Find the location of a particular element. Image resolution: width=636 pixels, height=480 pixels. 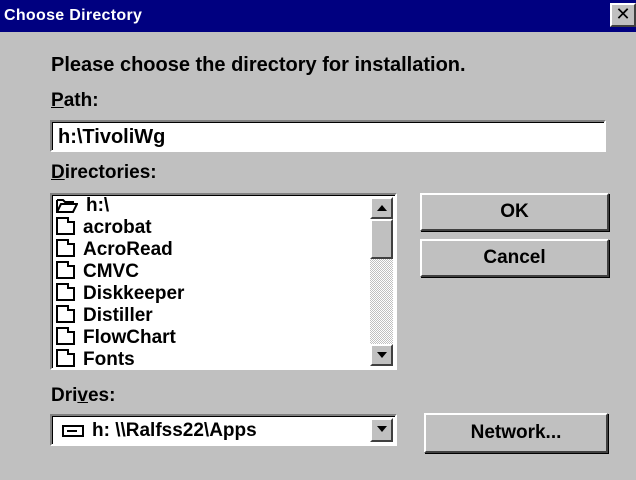

scroll-thumb is located at coordinates (381, 239).